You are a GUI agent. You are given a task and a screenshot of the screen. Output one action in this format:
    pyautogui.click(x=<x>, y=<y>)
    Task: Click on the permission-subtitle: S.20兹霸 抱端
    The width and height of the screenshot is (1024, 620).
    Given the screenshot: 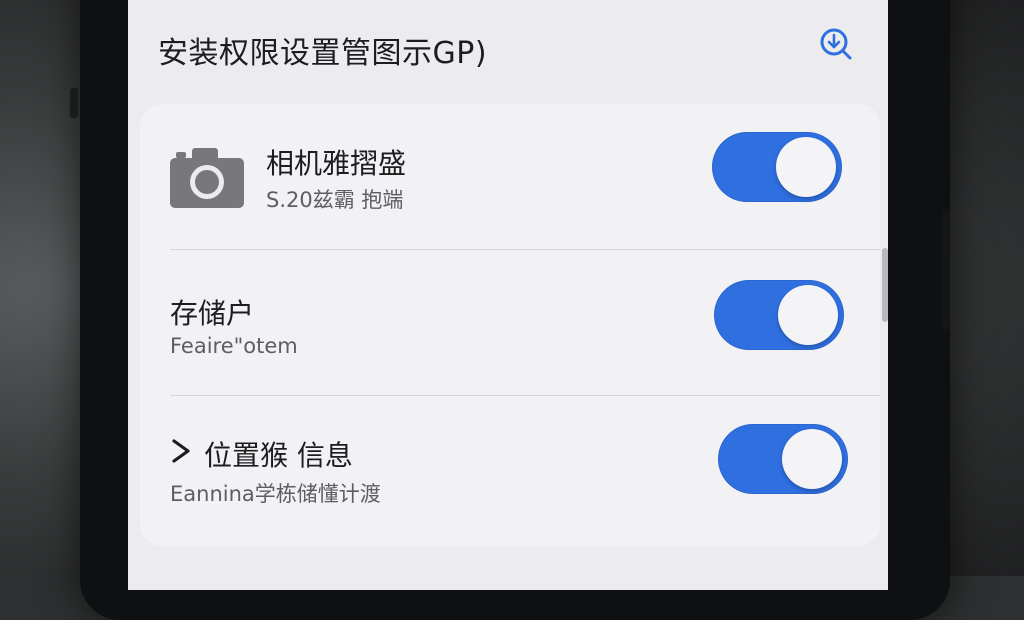 What is the action you would take?
    pyautogui.click(x=334, y=199)
    